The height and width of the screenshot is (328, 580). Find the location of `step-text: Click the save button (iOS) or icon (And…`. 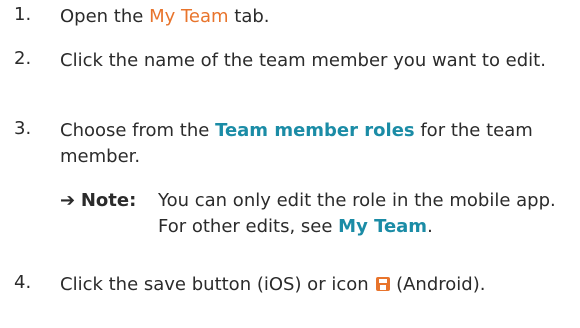

step-text: Click the save button (iOS) or icon (And… is located at coordinates (273, 284).